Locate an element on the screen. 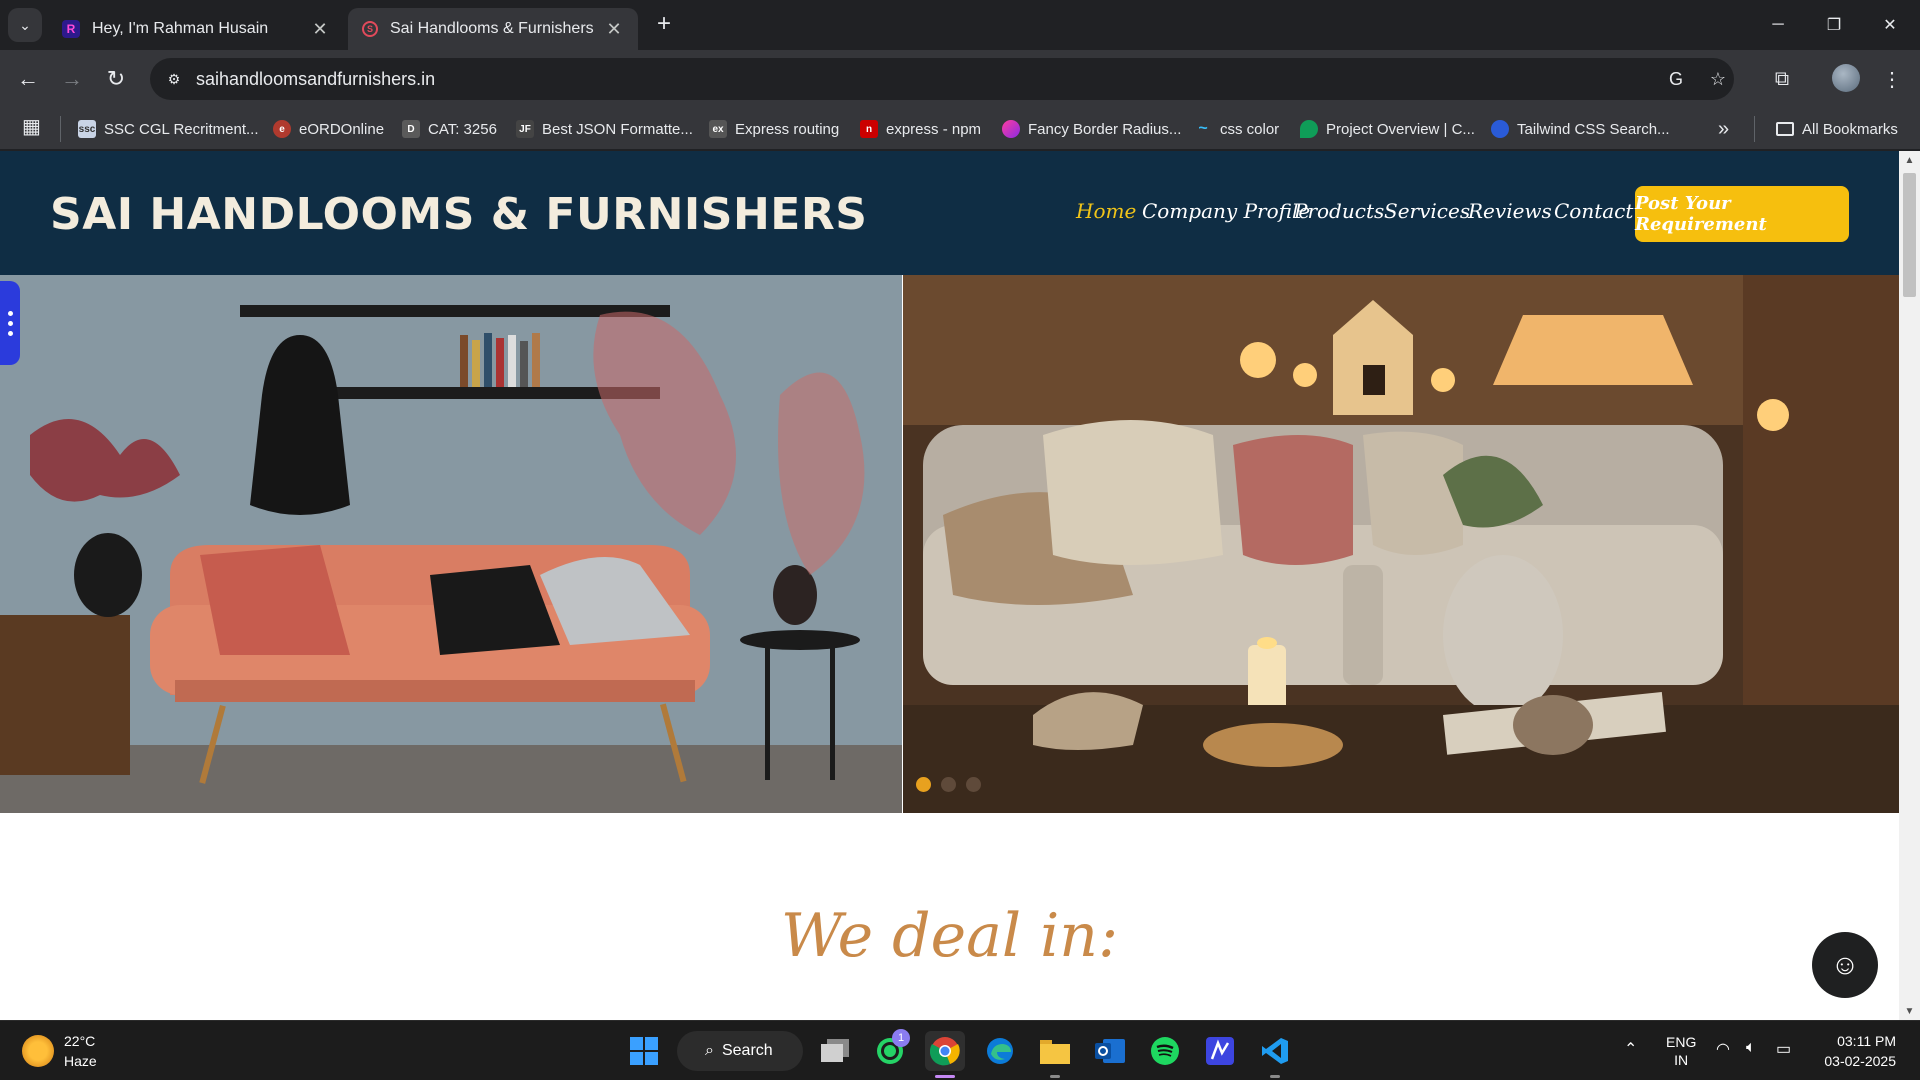 The height and width of the screenshot is (1080, 1920). scroll-down-icon: ▼ is located at coordinates (1909, 1012).